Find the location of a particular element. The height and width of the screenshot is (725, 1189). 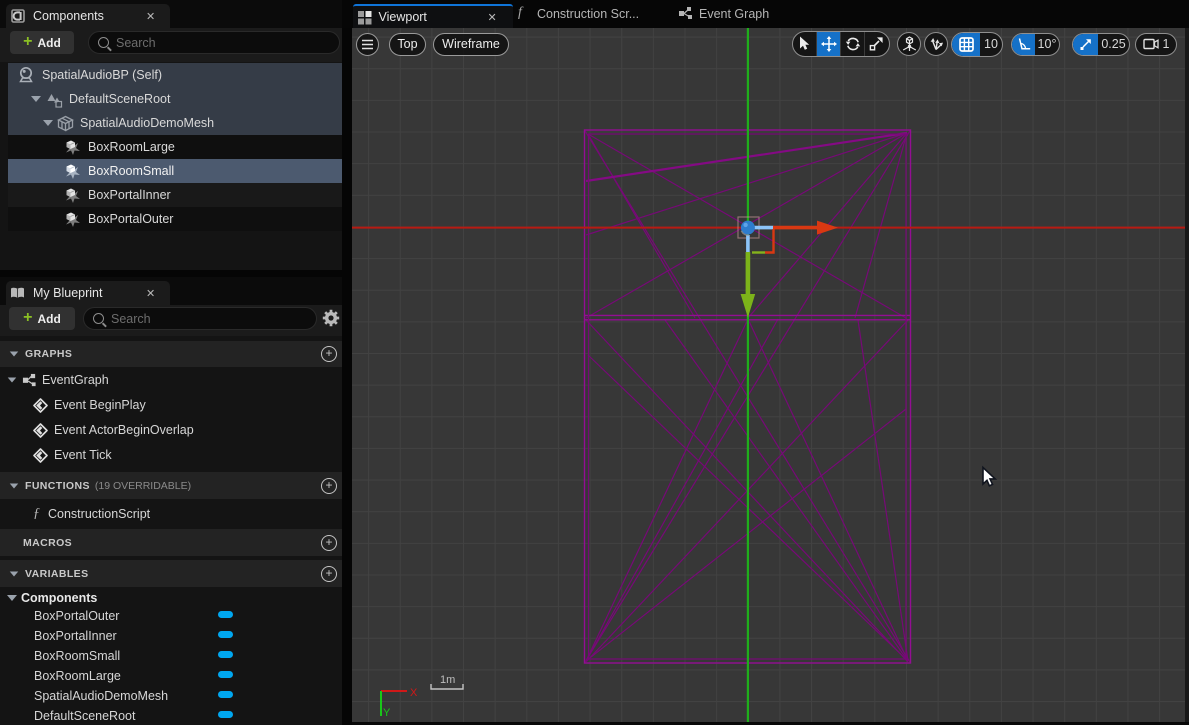

svg-text: Y is located at coordinates (387, 713).